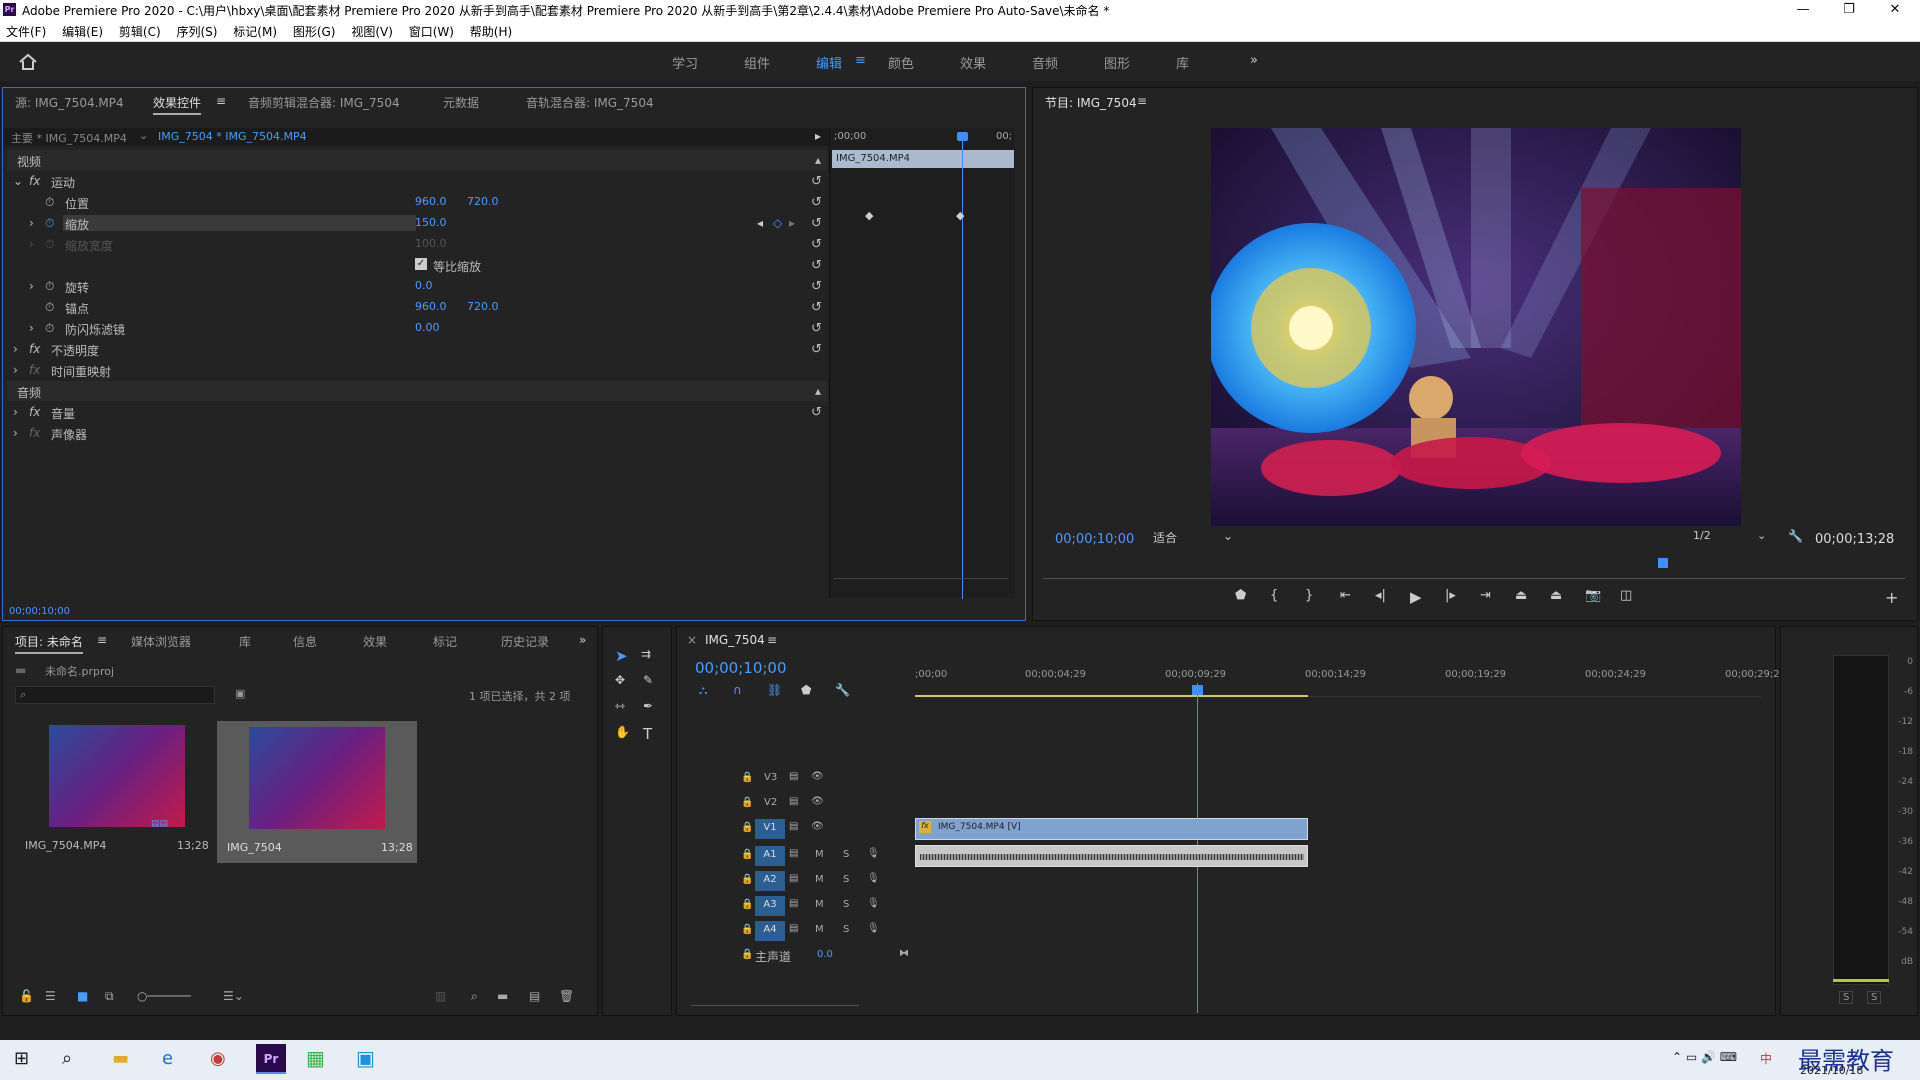 This screenshot has height=1080, width=1920. I want to click on tab-audio-track-mixer: 音轨混合器: IMG_7504, so click(590, 102).